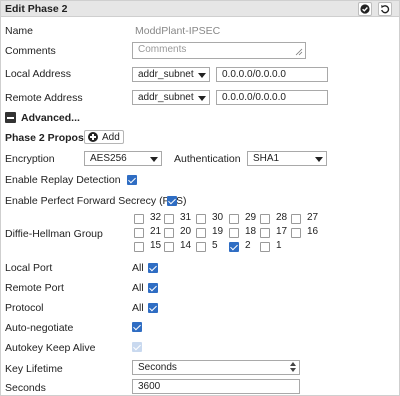  I want to click on pfs-label: Enable Perfect Forward Secrecy (PFS), so click(96, 201).